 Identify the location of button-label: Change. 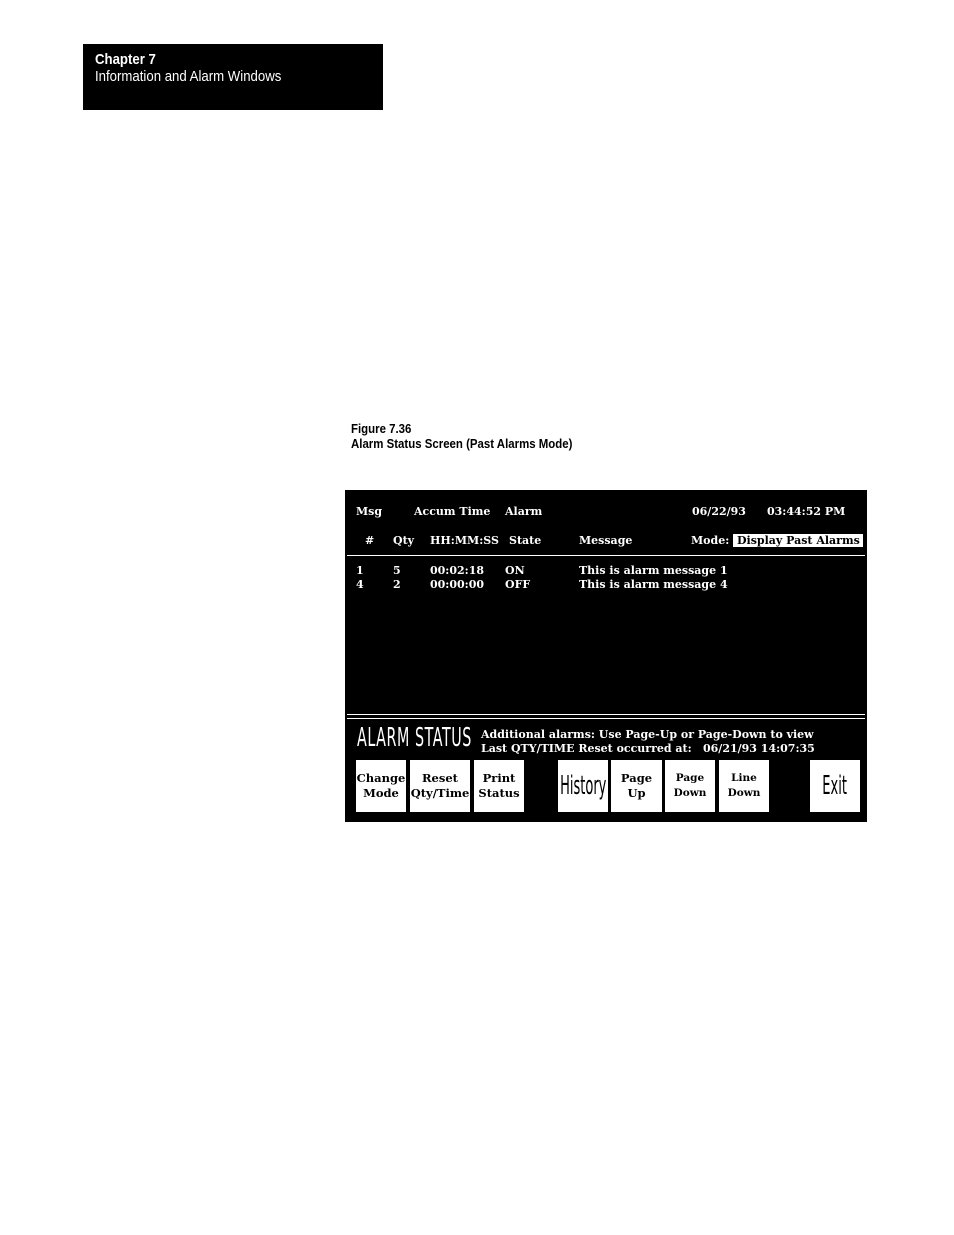
(381, 778).